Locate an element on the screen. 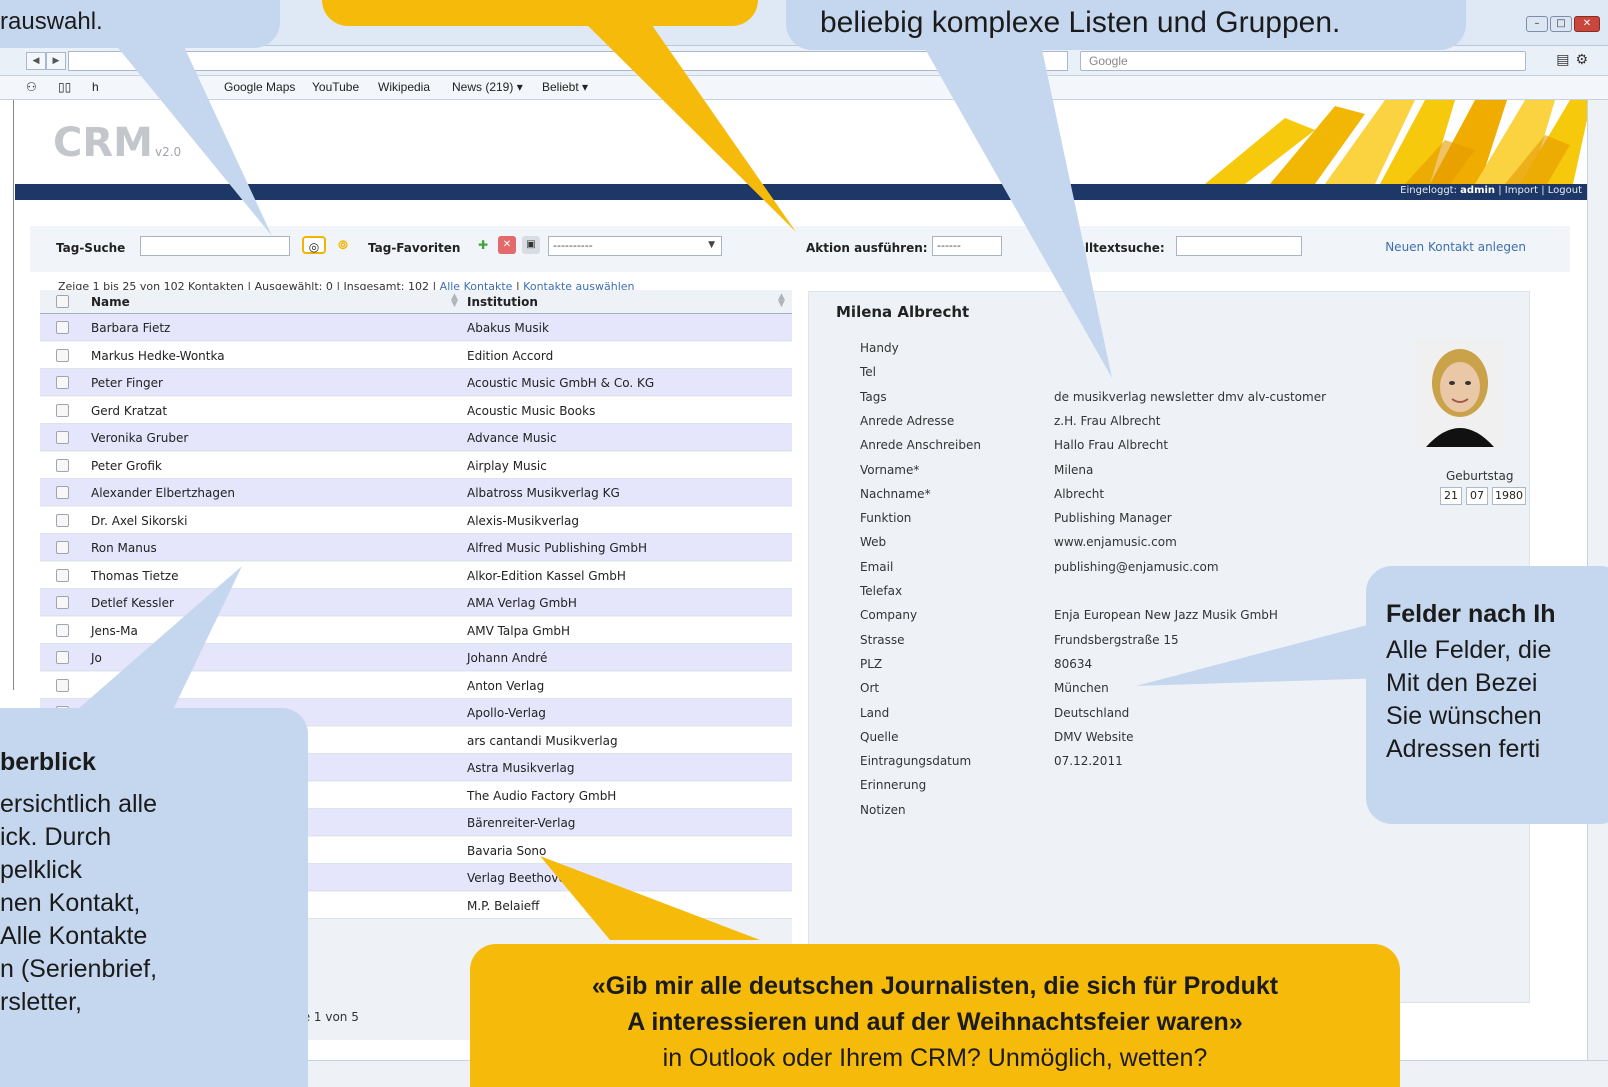 The image size is (1608, 1087). row-name: Detlef Kessler is located at coordinates (132, 603).